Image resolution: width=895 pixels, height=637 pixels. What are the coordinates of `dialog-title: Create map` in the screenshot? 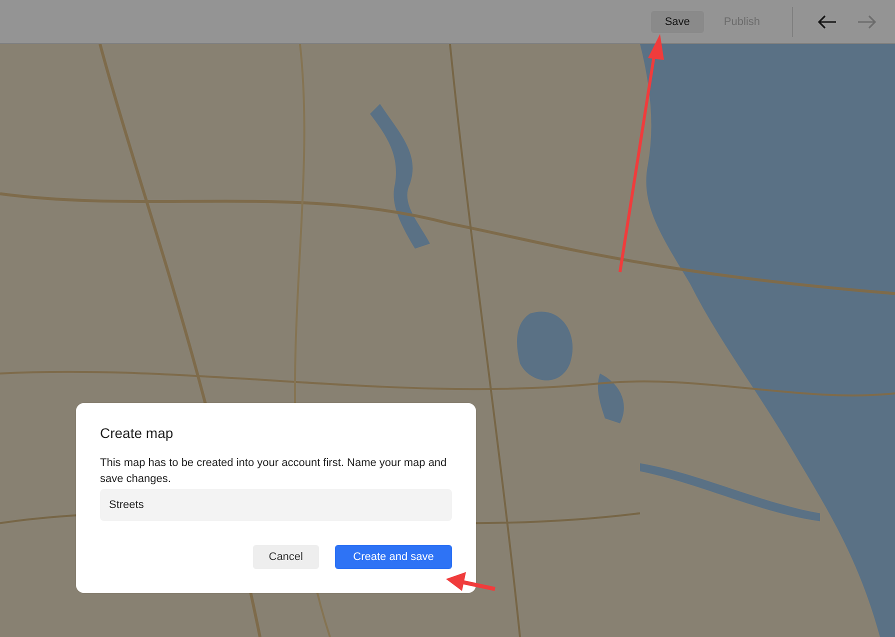 It's located at (137, 433).